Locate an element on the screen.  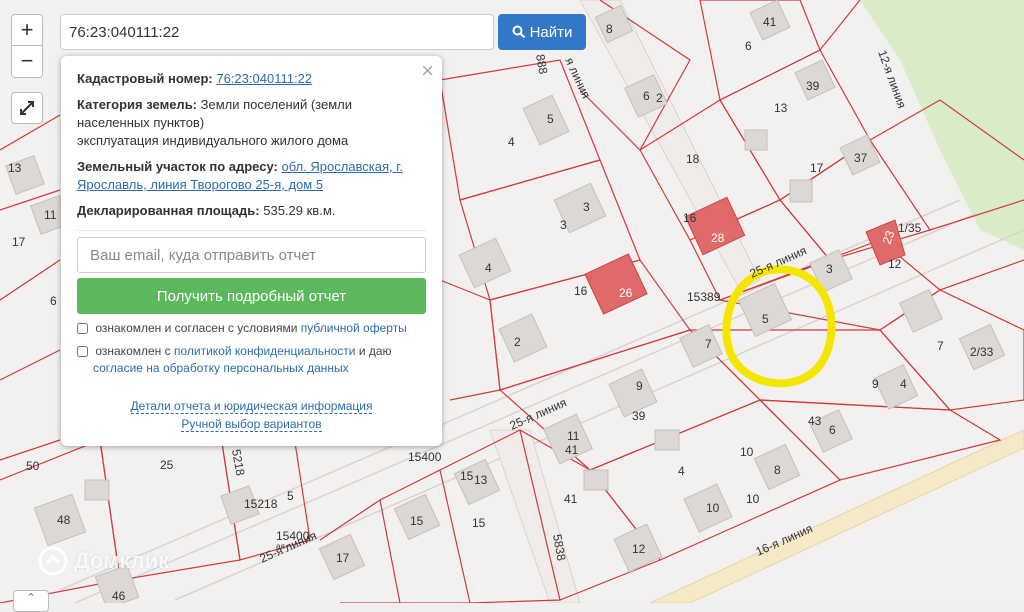
domclick-watermark: Домклик is located at coordinates (103, 561).